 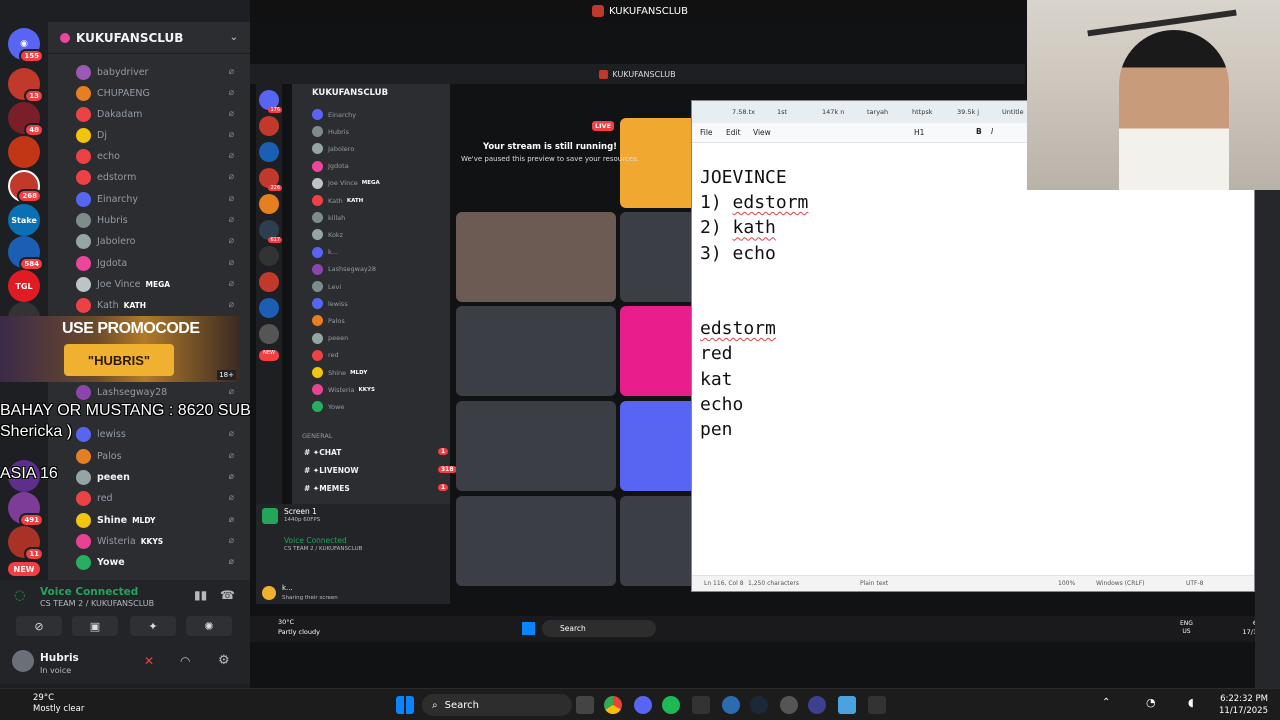 I want to click on chrome-icon, so click(x=613, y=705).